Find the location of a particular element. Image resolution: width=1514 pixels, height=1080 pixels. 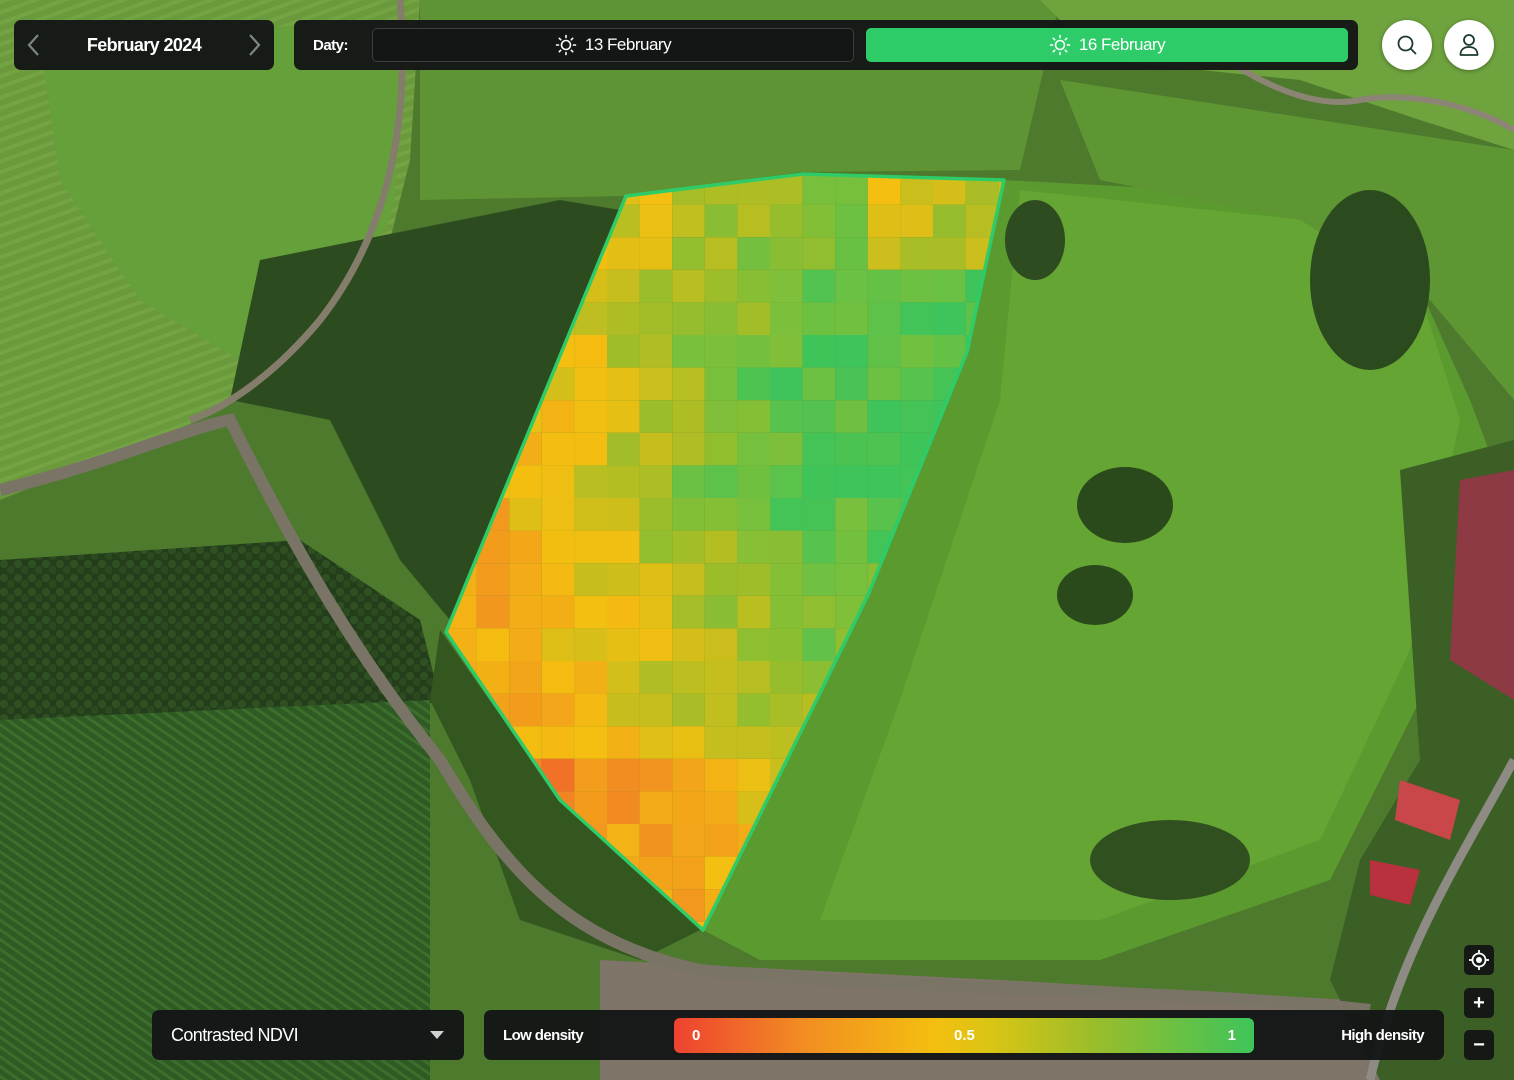

date-chip-label: 13 February is located at coordinates (628, 44).